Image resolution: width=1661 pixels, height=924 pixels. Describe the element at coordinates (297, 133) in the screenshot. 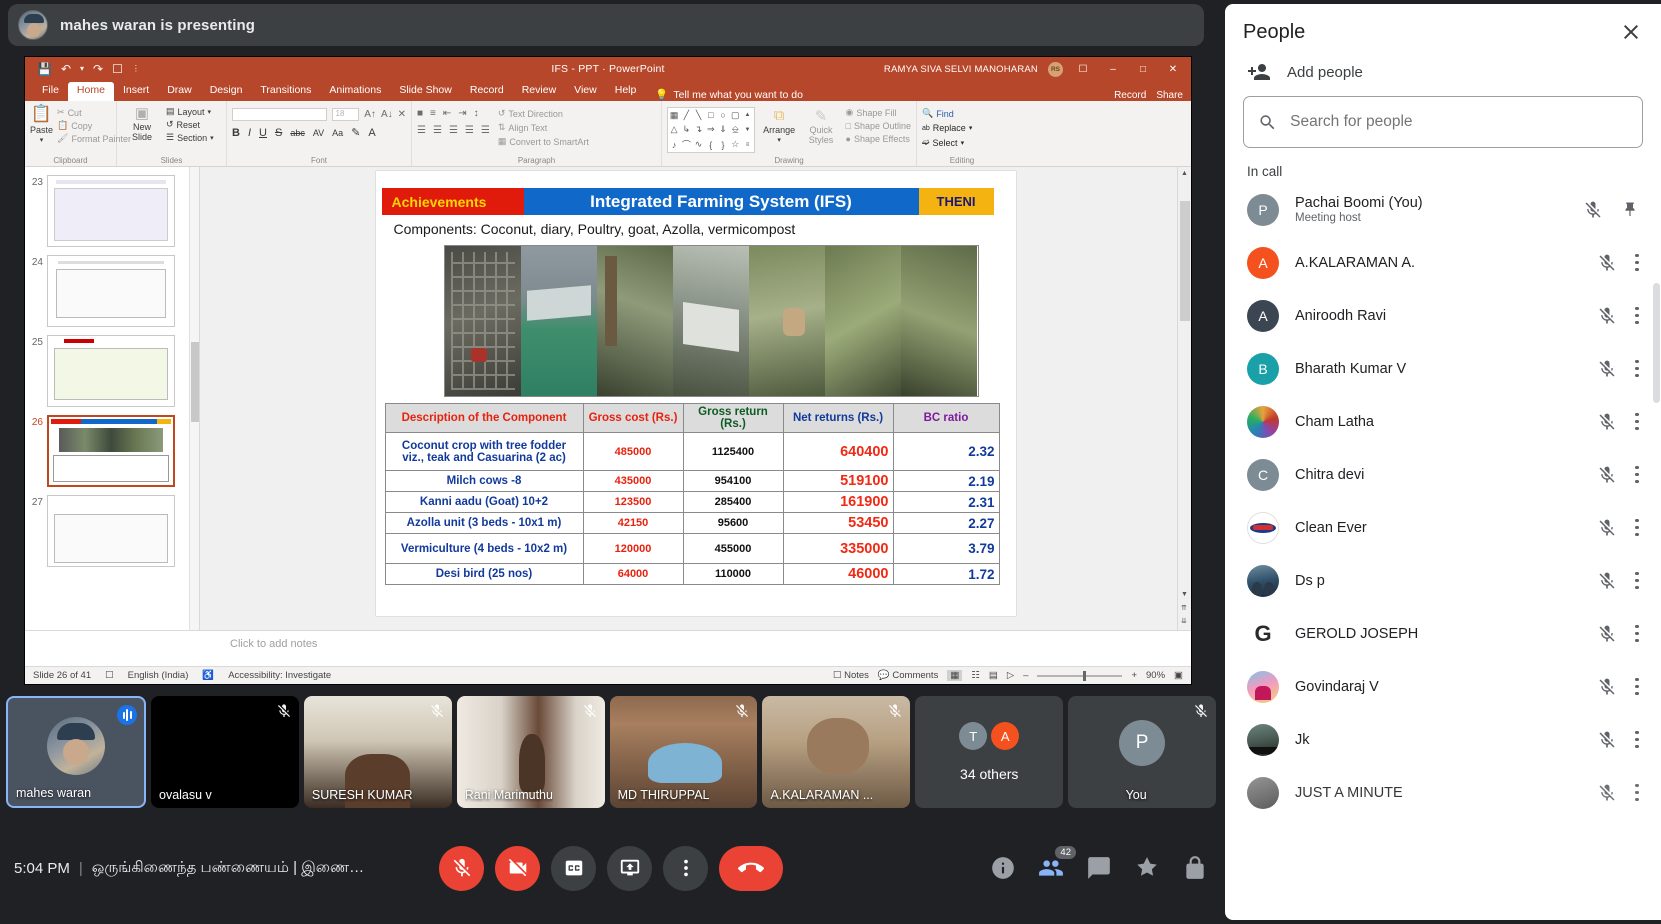

I see `strikethrough-button: abc` at that location.